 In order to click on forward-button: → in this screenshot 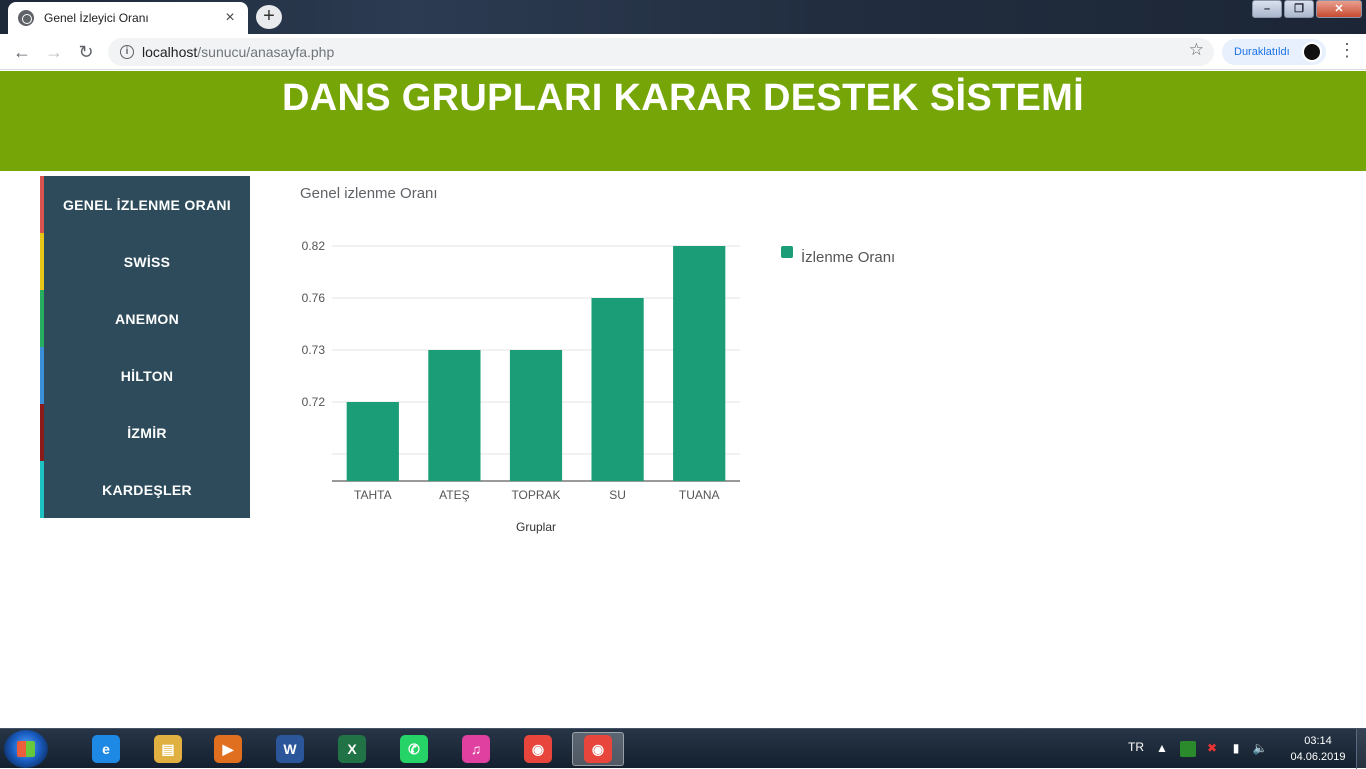, I will do `click(54, 52)`.